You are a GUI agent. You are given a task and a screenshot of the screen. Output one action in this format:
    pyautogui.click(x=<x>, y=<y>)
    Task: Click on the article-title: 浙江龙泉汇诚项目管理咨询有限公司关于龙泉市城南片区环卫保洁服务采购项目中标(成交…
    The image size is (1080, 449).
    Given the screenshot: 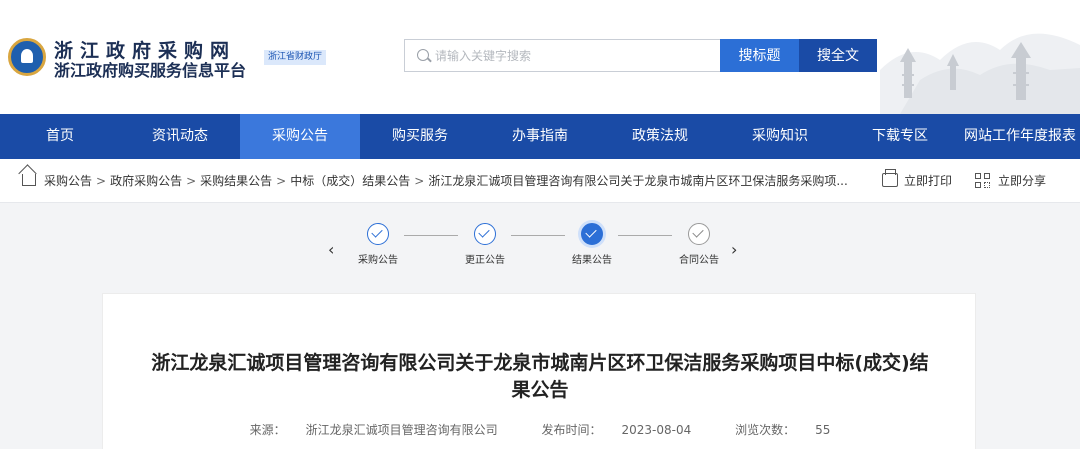 What is the action you would take?
    pyautogui.click(x=540, y=376)
    